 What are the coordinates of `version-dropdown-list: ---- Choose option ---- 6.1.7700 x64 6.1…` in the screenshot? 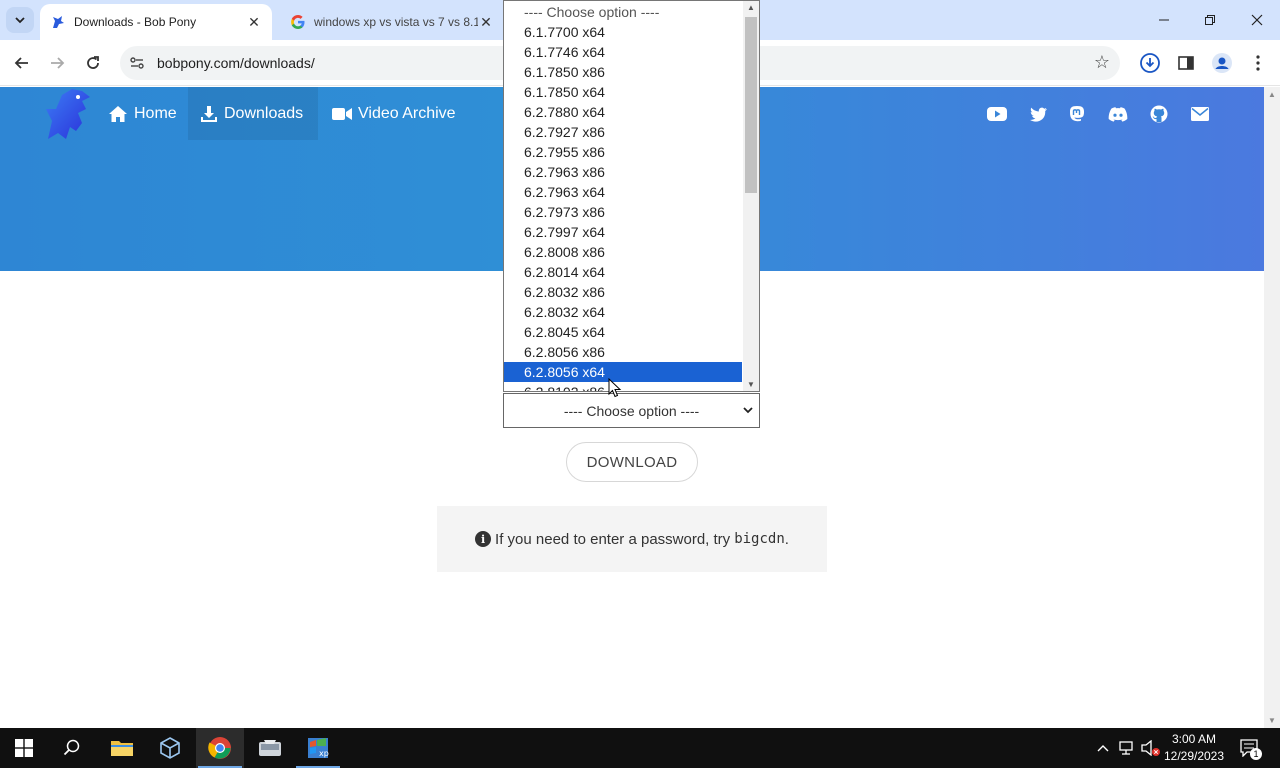 It's located at (631, 196).